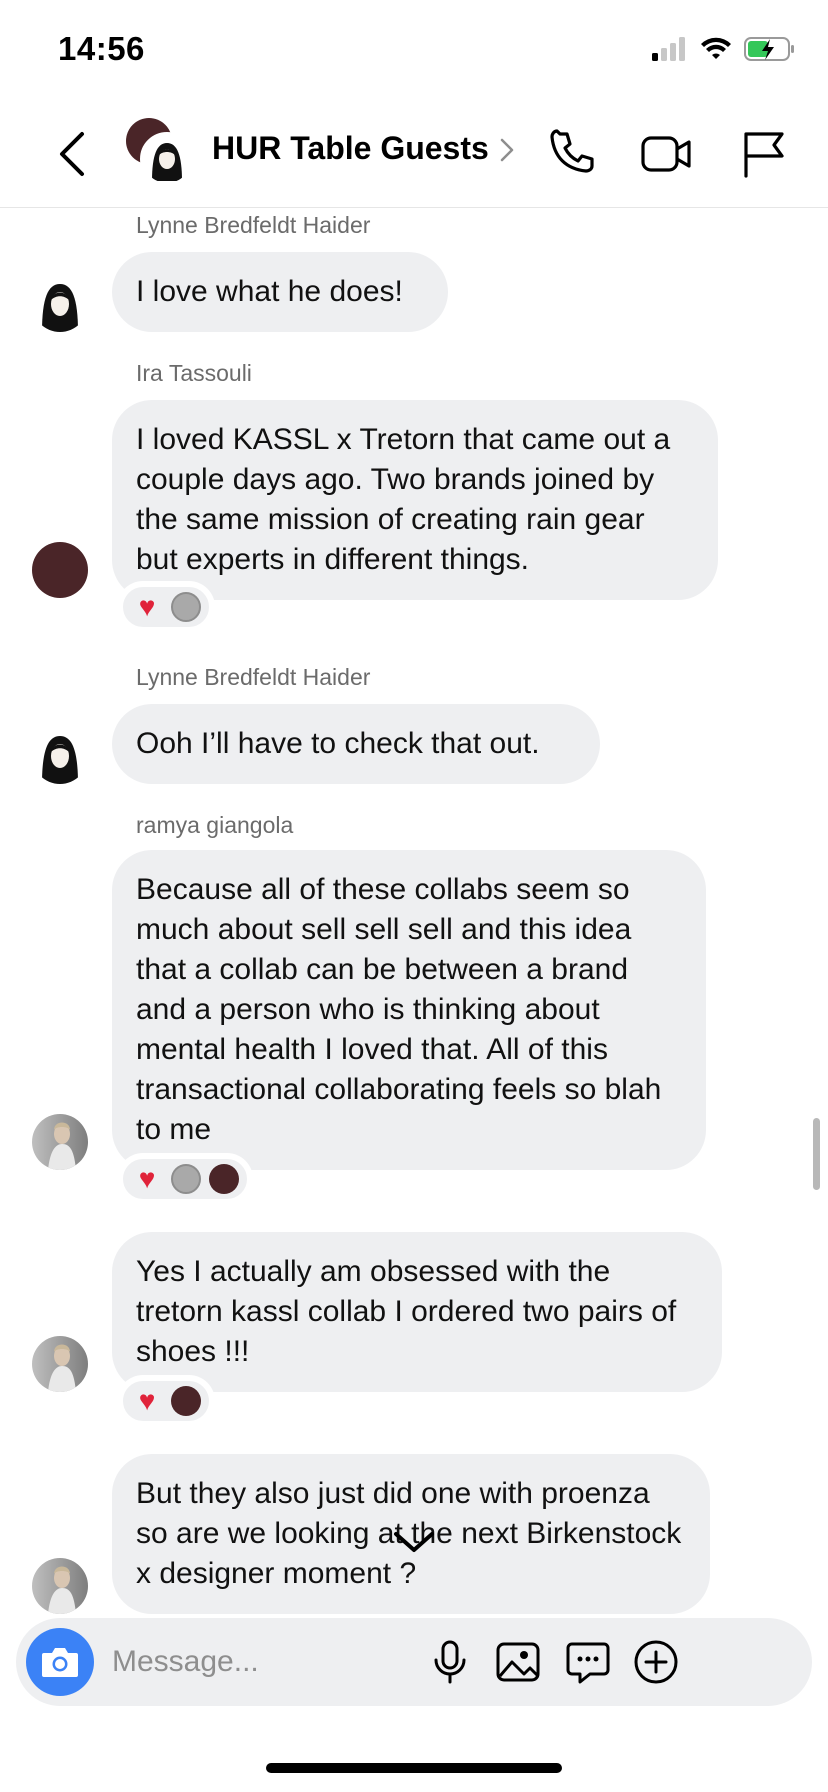  What do you see at coordinates (572, 154) in the screenshot?
I see `phone-call-button` at bounding box center [572, 154].